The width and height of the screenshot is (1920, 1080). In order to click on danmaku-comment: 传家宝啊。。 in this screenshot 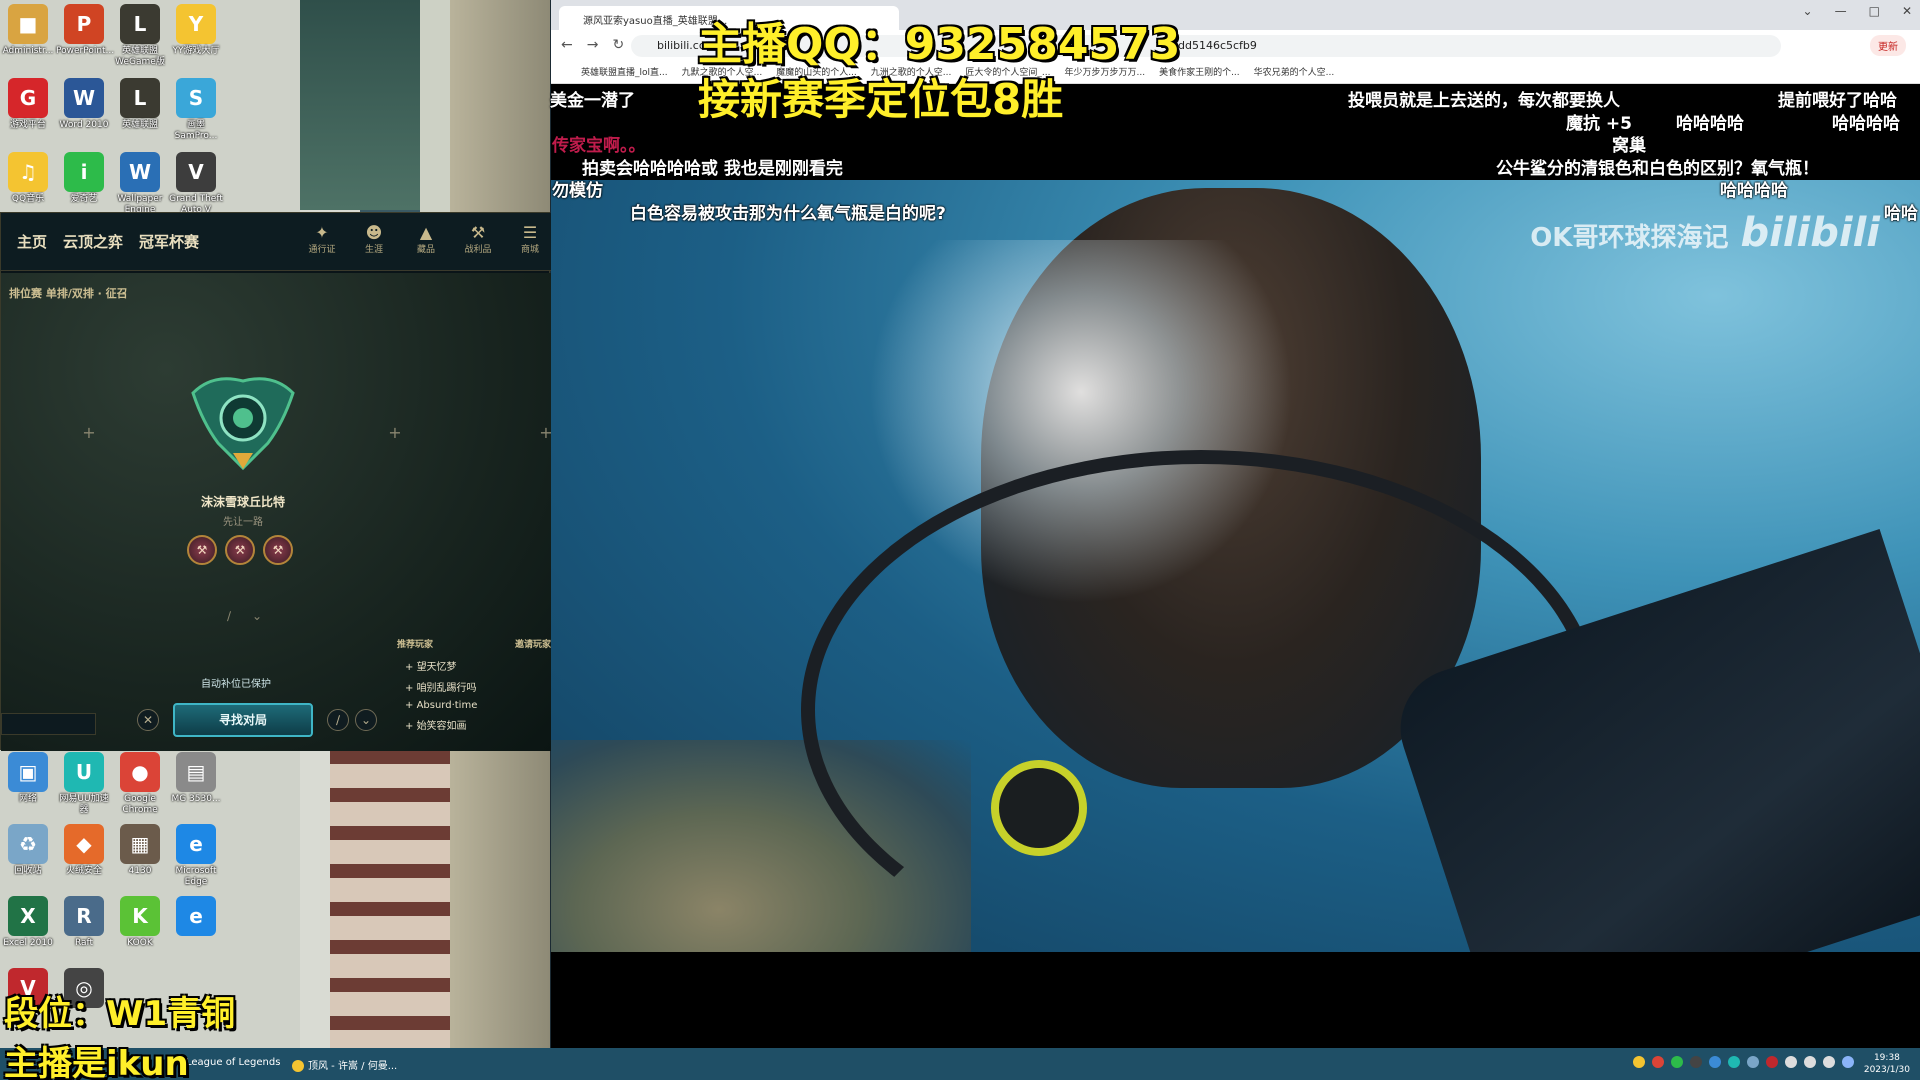, I will do `click(599, 146)`.